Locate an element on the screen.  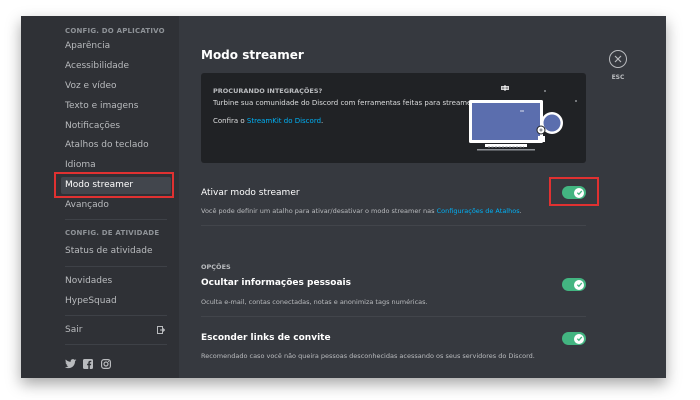
streamkit-link: StreamKit do Discord is located at coordinates (284, 121).